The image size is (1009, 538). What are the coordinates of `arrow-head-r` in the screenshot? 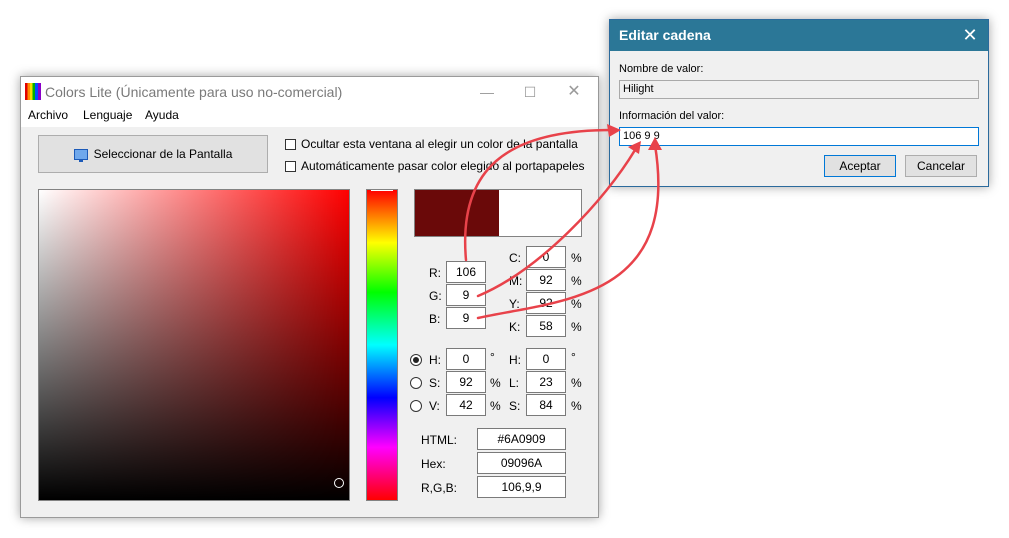 It's located at (614, 130).